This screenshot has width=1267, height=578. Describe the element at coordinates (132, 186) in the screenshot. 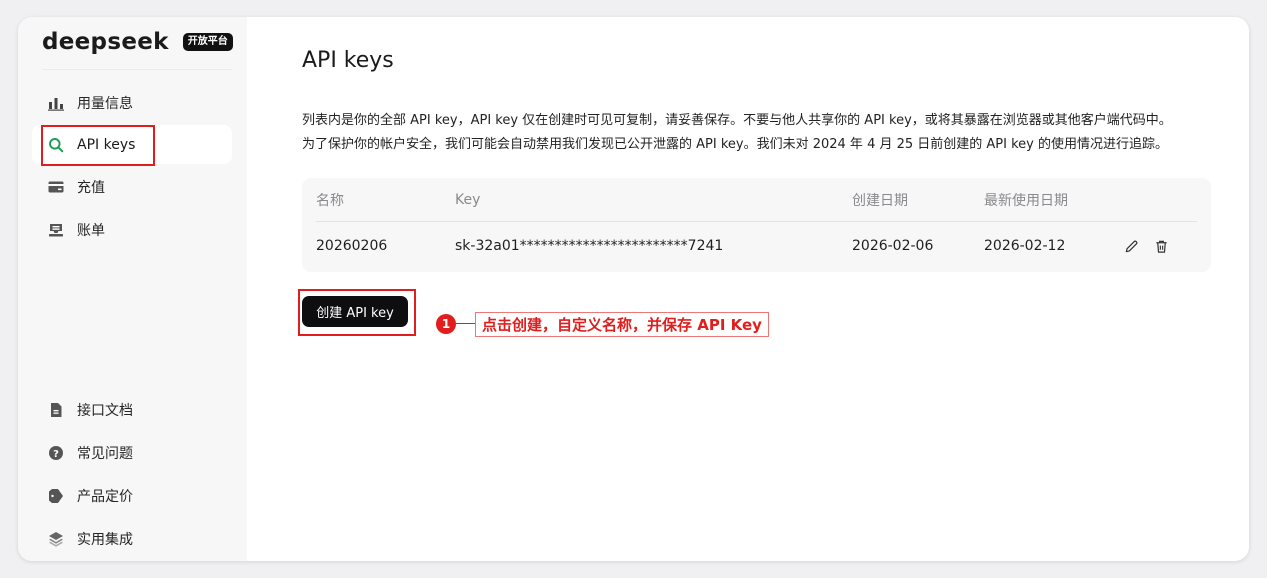

I see `sidebar-item-recharge: 充值` at that location.